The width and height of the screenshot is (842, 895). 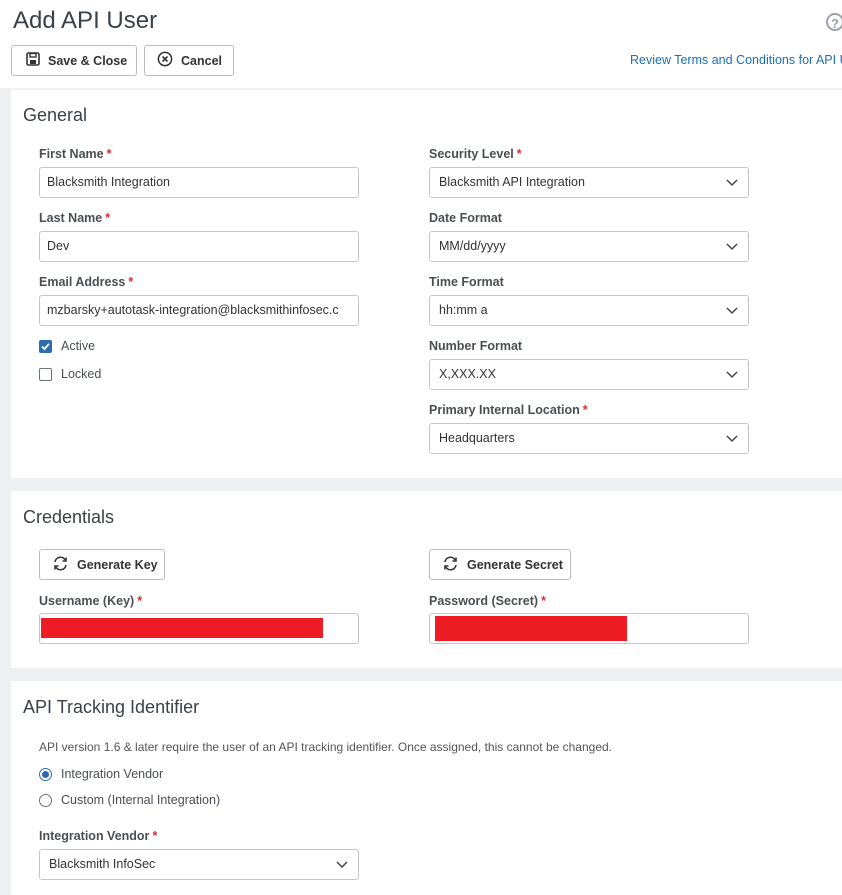 I want to click on tracking-title: API Tracking Identifier, so click(x=111, y=707).